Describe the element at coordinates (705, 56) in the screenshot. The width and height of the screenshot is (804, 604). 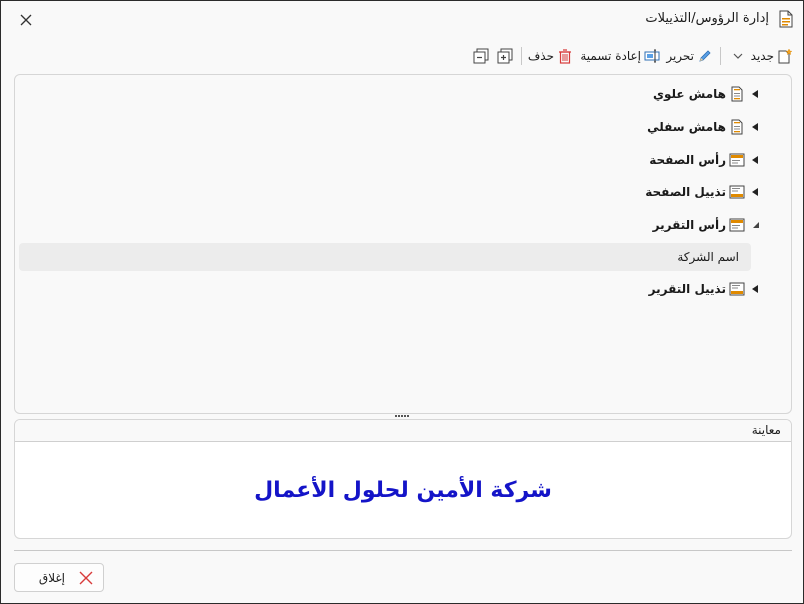
I see `pencil-icon` at that location.